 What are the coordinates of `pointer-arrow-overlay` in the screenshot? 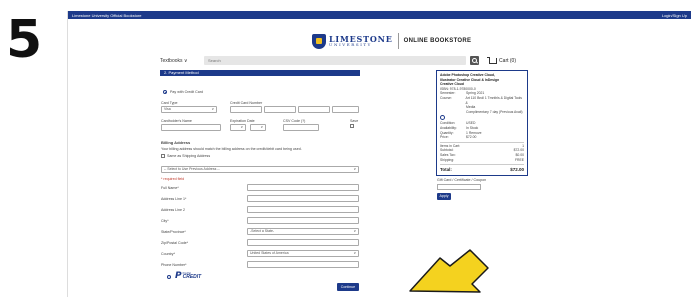 It's located at (449, 271).